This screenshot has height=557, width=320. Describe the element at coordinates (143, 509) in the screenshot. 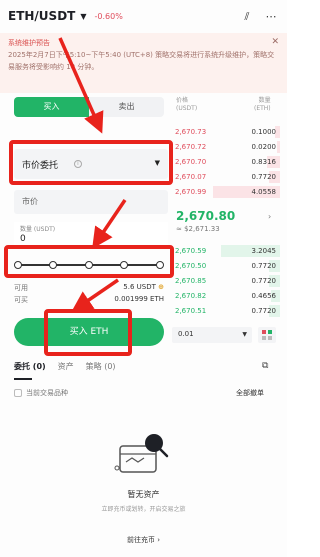

I see `empty-subtitle: 立即充币或划转，开启交易之旅` at that location.